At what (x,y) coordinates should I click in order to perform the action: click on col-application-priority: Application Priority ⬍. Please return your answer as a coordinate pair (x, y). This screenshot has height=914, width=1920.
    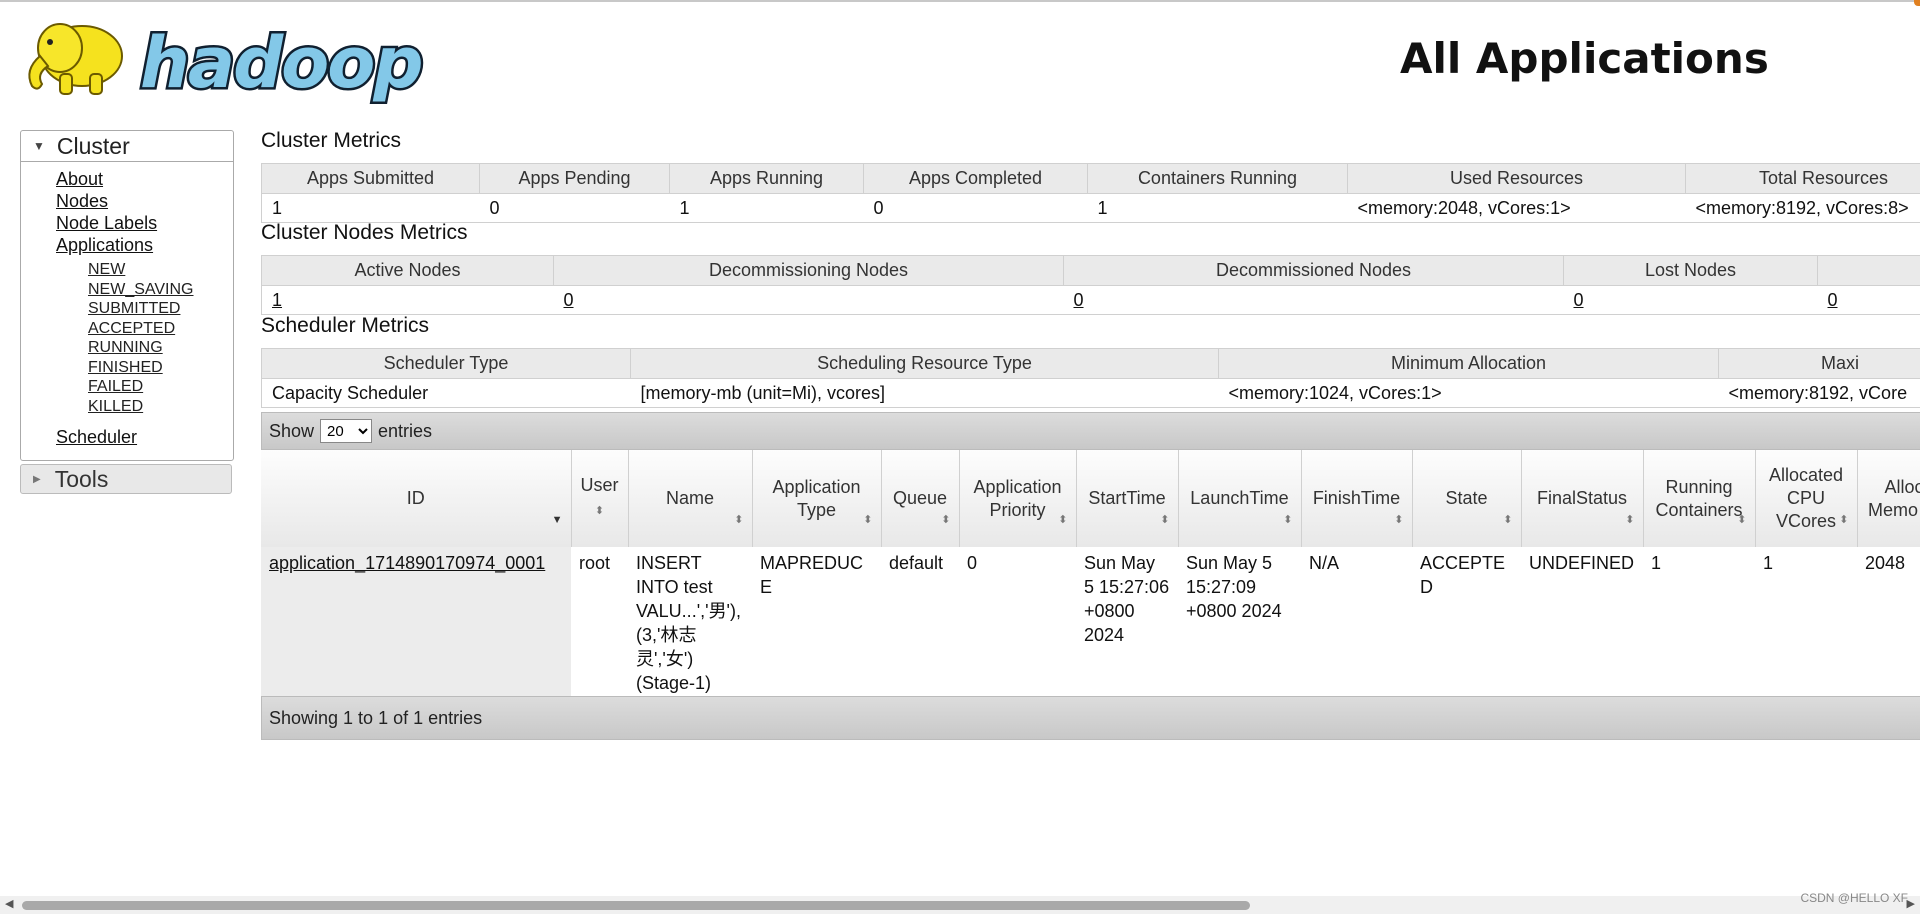
    Looking at the image, I should click on (1018, 498).